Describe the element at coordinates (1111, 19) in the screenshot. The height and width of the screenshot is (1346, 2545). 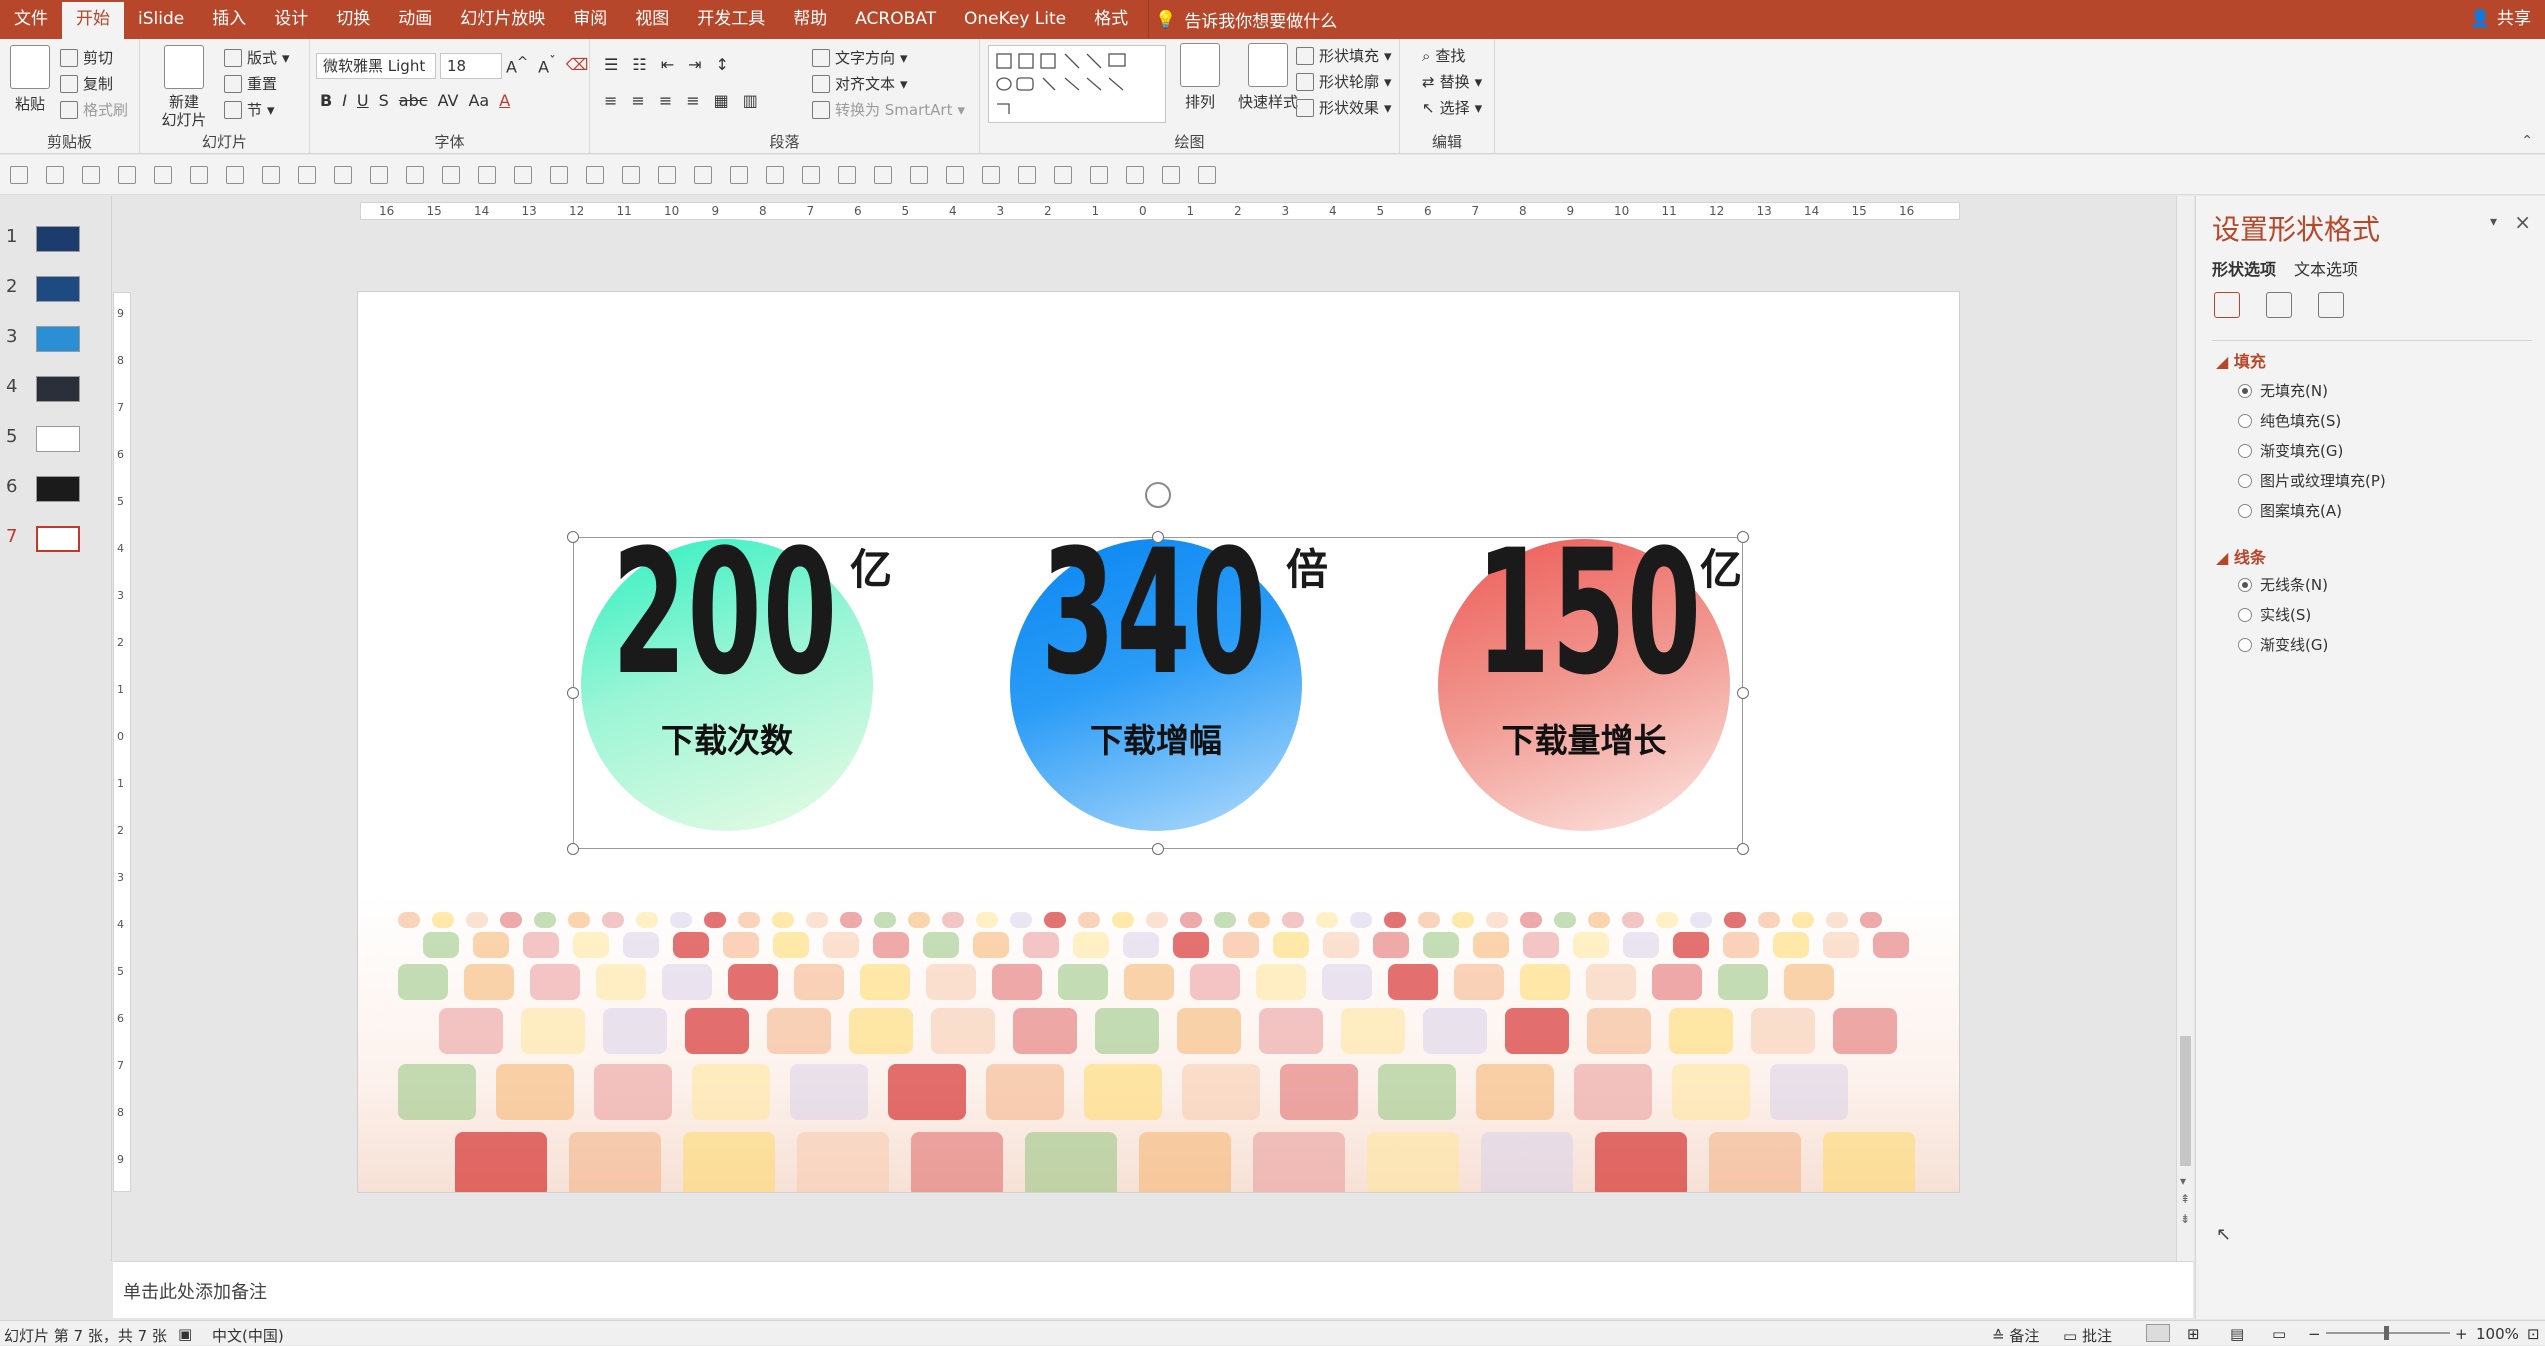
I see `menu-item-14: 格式` at that location.